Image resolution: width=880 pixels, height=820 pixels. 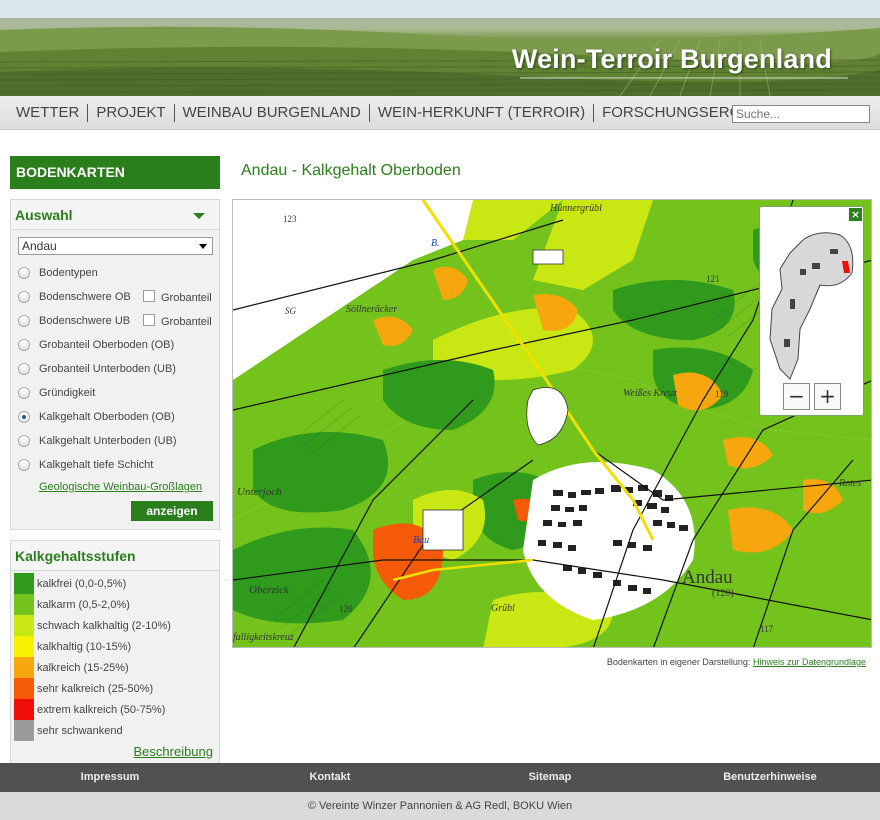 What do you see at coordinates (115, 487) in the screenshot?
I see `geologische-grosslagen-link: Geologische Weinbau-Großlagen` at bounding box center [115, 487].